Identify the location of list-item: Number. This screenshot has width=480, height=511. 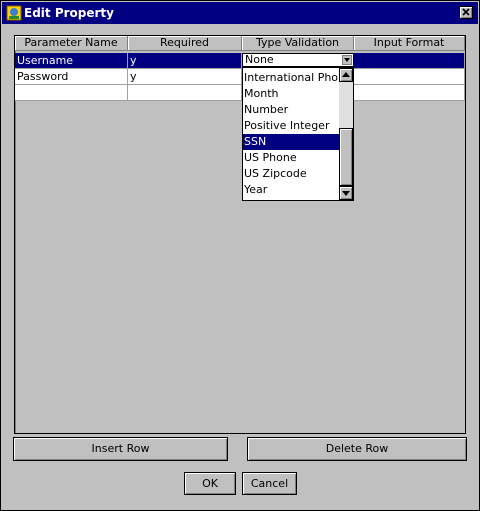
(291, 110).